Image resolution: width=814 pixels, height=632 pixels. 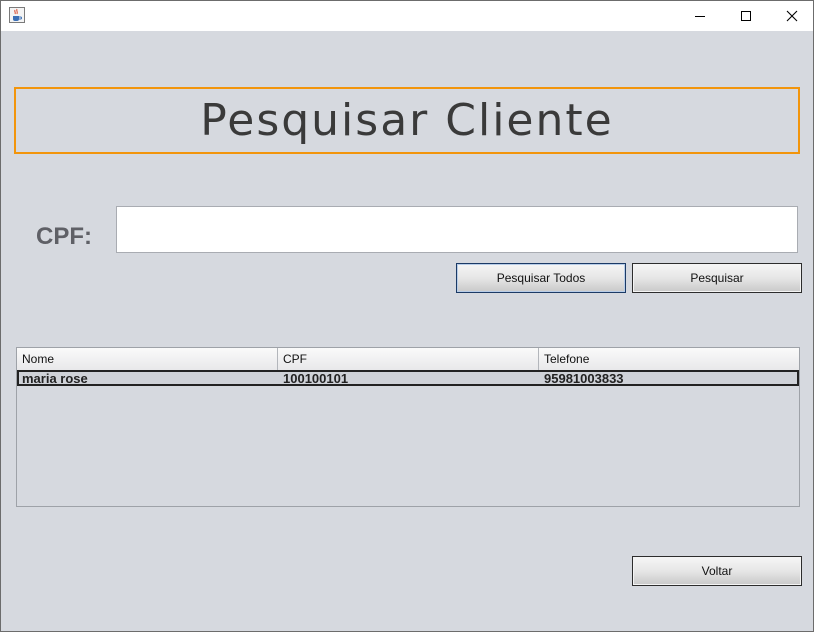 I want to click on minimize-icon, so click(x=700, y=16).